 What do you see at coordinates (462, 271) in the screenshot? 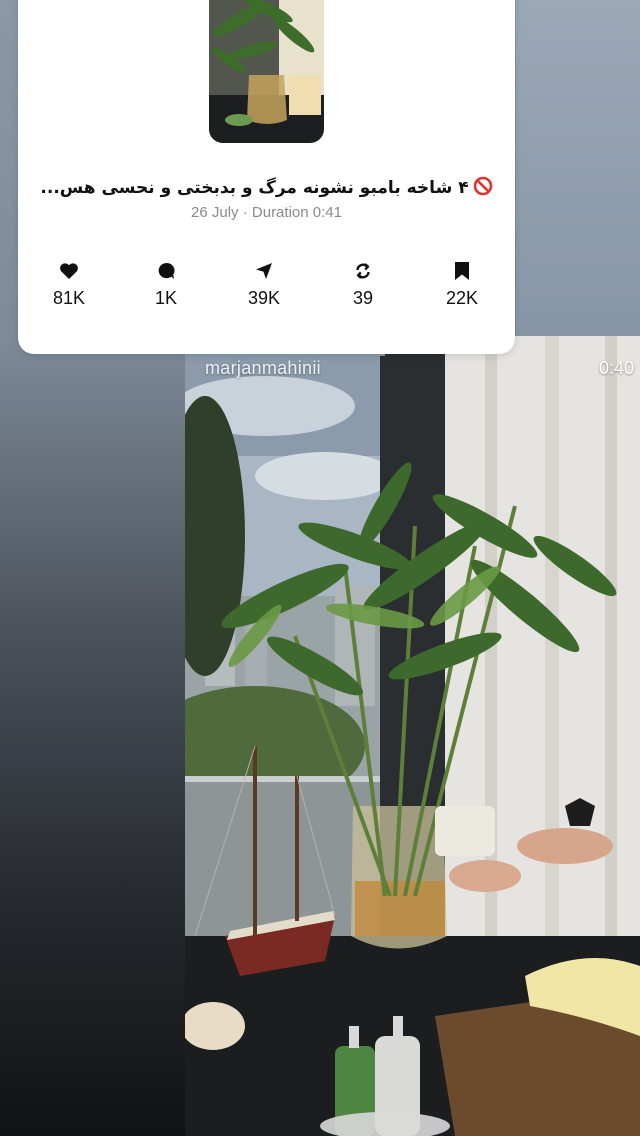
I see `bookmark-icon` at bounding box center [462, 271].